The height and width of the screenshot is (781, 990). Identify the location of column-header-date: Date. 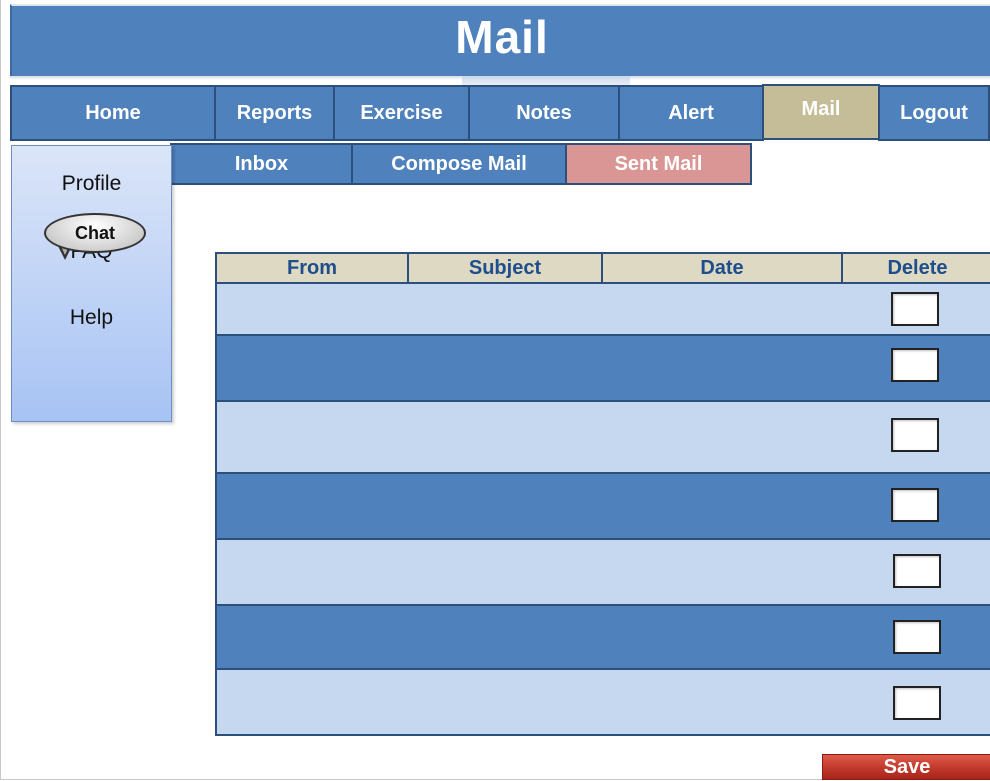
(723, 268).